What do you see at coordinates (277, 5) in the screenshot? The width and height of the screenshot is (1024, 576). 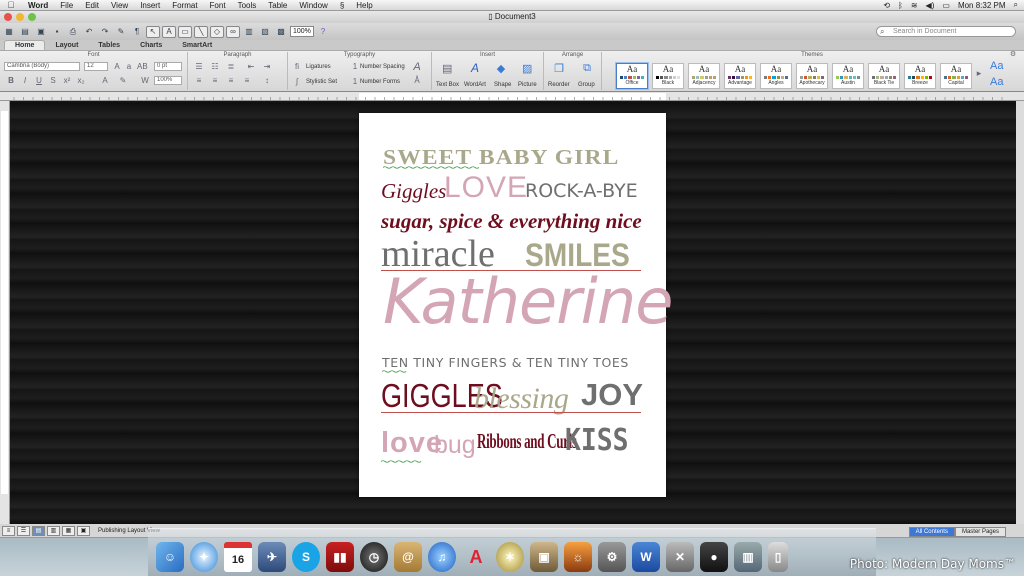 I see `menu-table: Table` at bounding box center [277, 5].